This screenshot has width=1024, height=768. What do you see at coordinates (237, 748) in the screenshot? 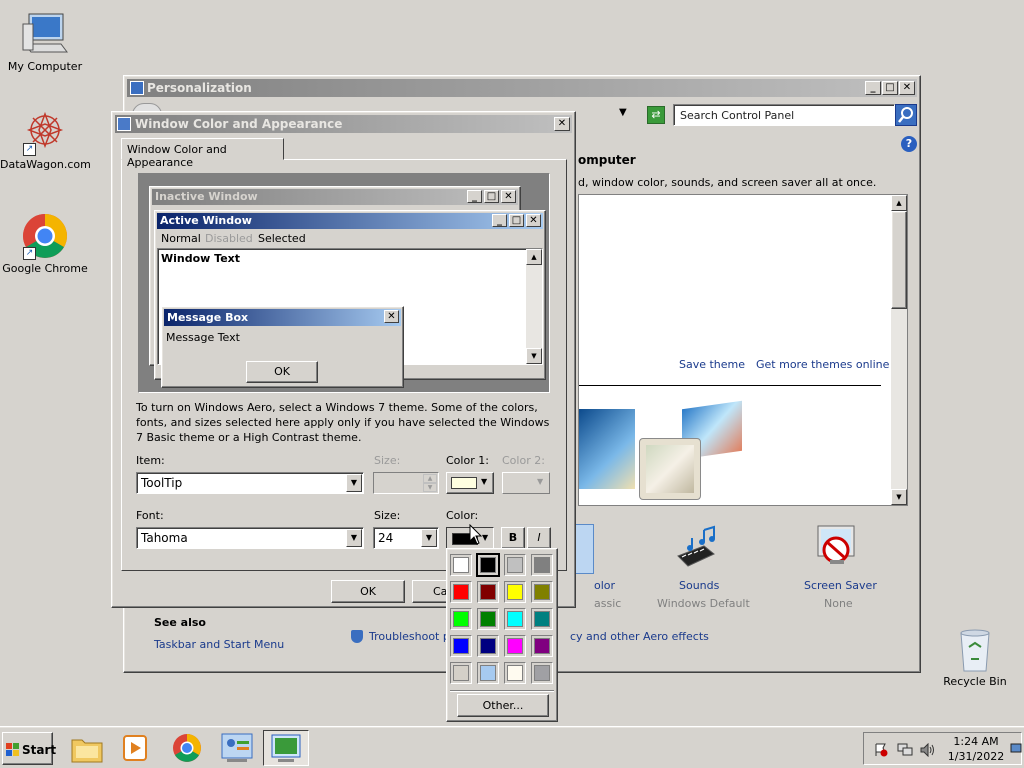
I see `control-panel-taskbar-icon` at bounding box center [237, 748].